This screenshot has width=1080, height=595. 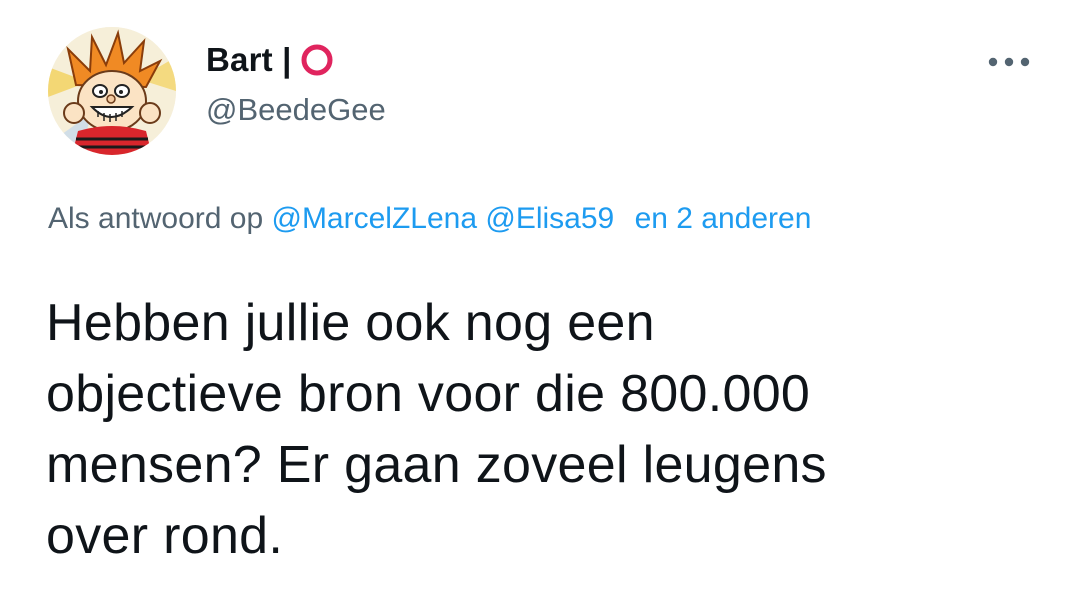 I want to click on display-name: Bart |, so click(x=249, y=60).